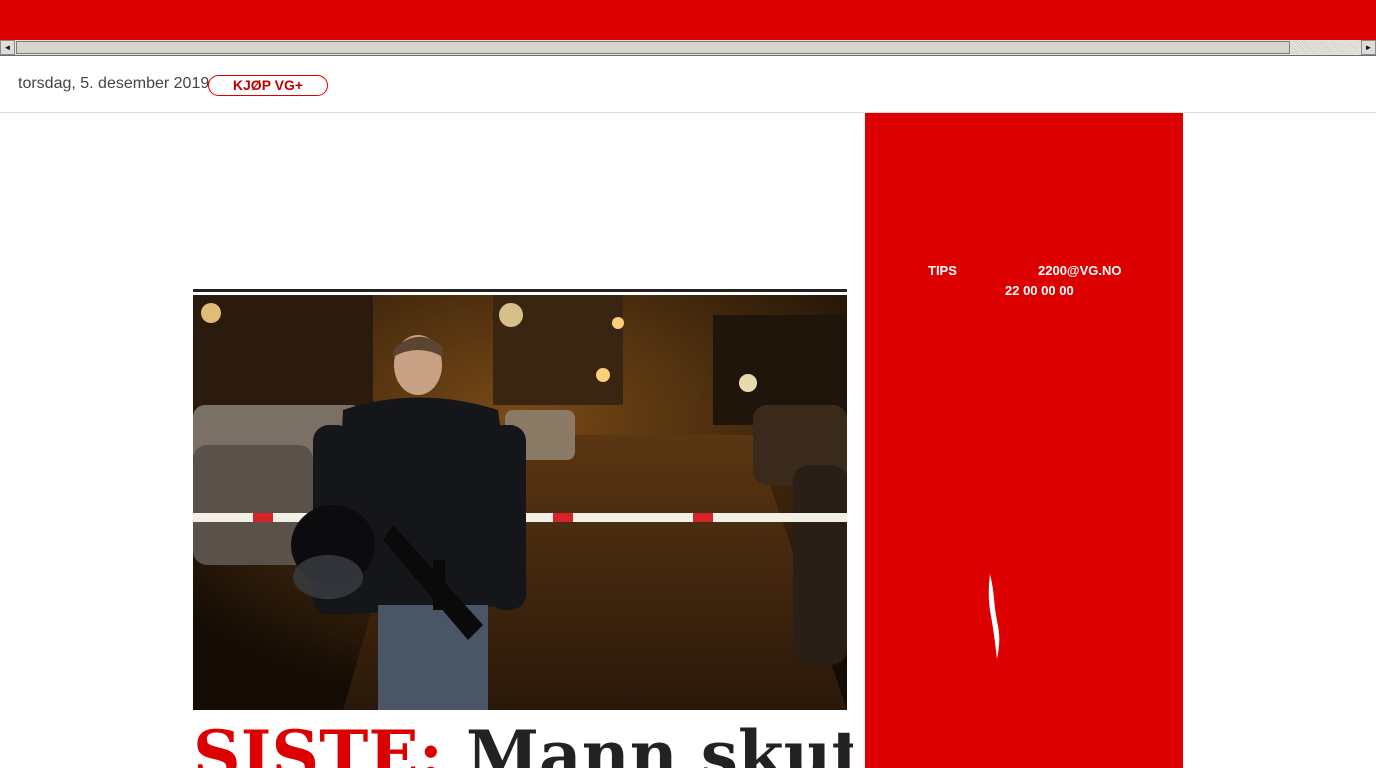 Image resolution: width=1376 pixels, height=768 pixels. Describe the element at coordinates (1080, 270) in the screenshot. I see `tips-email-link: 2200@VG.NO` at that location.